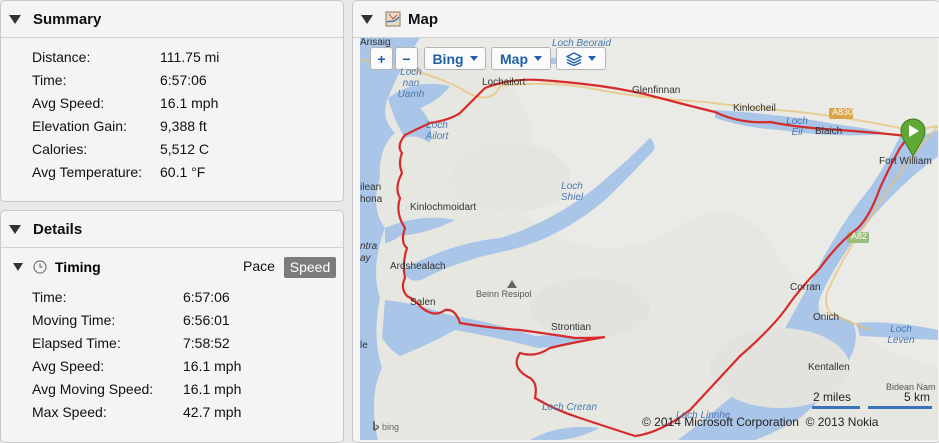  I want to click on road-label: A830, so click(843, 112).